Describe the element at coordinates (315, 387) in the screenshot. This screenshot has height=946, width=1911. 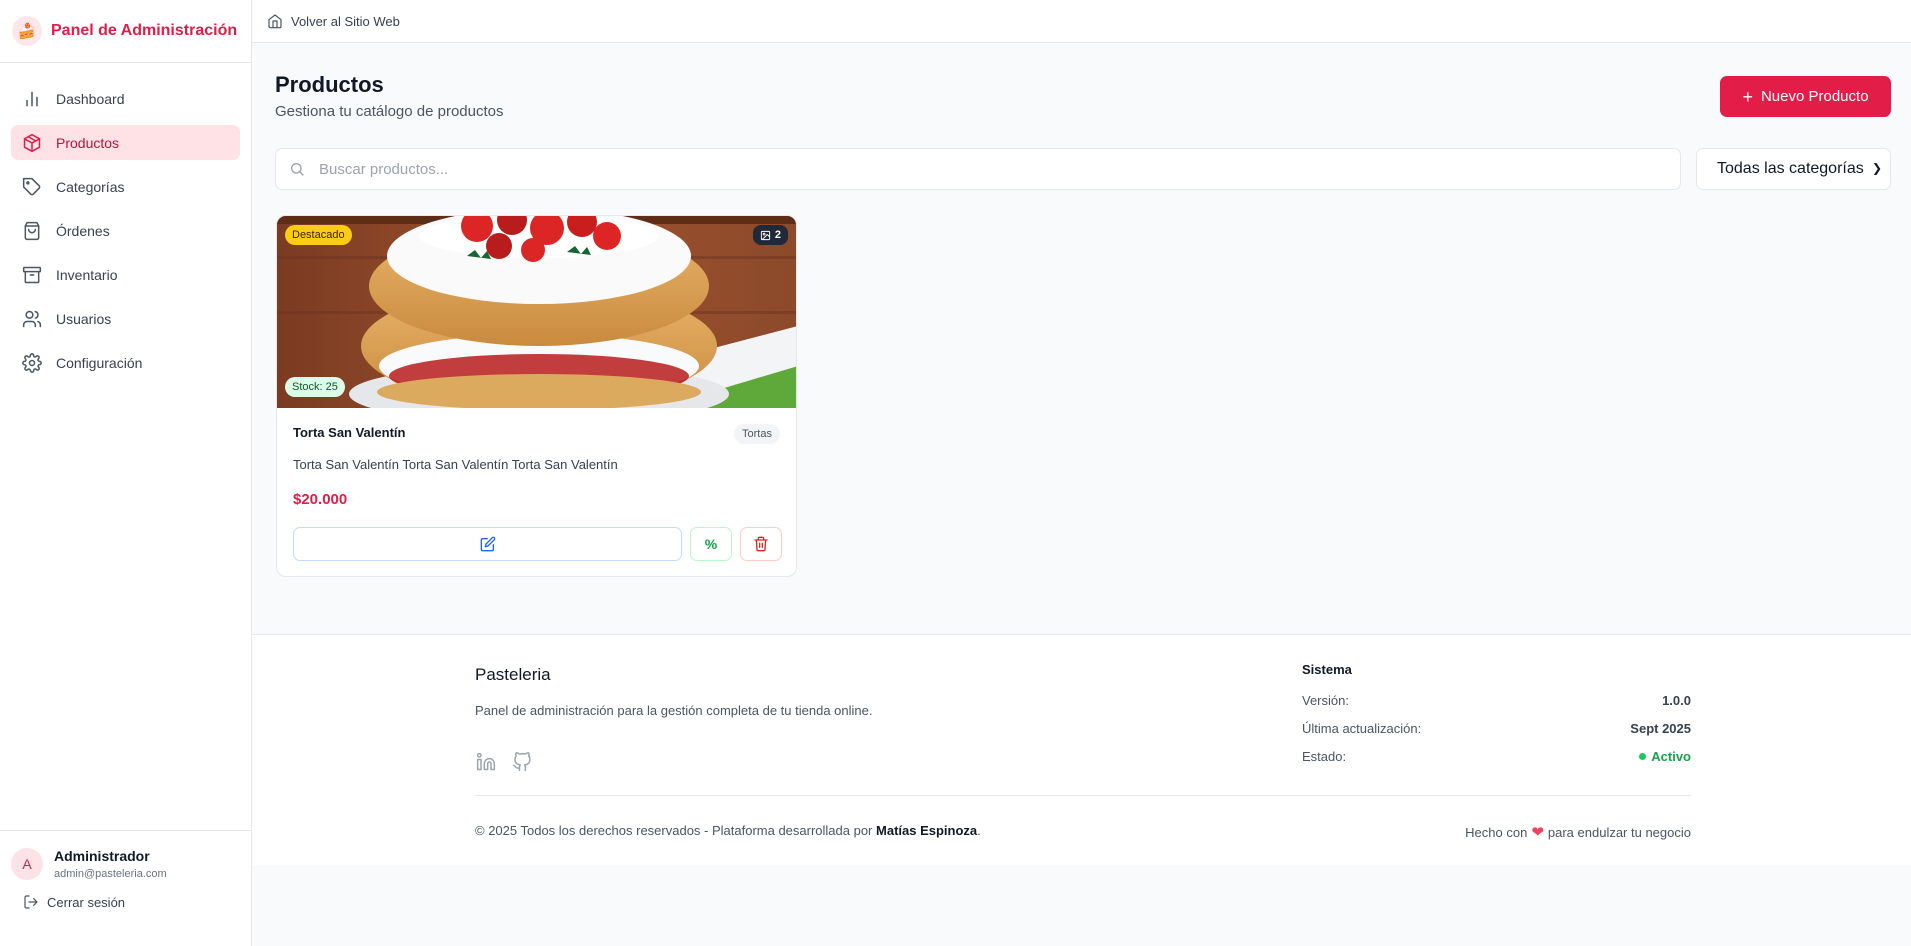
I see `stock-badge: Stock: 25` at that location.